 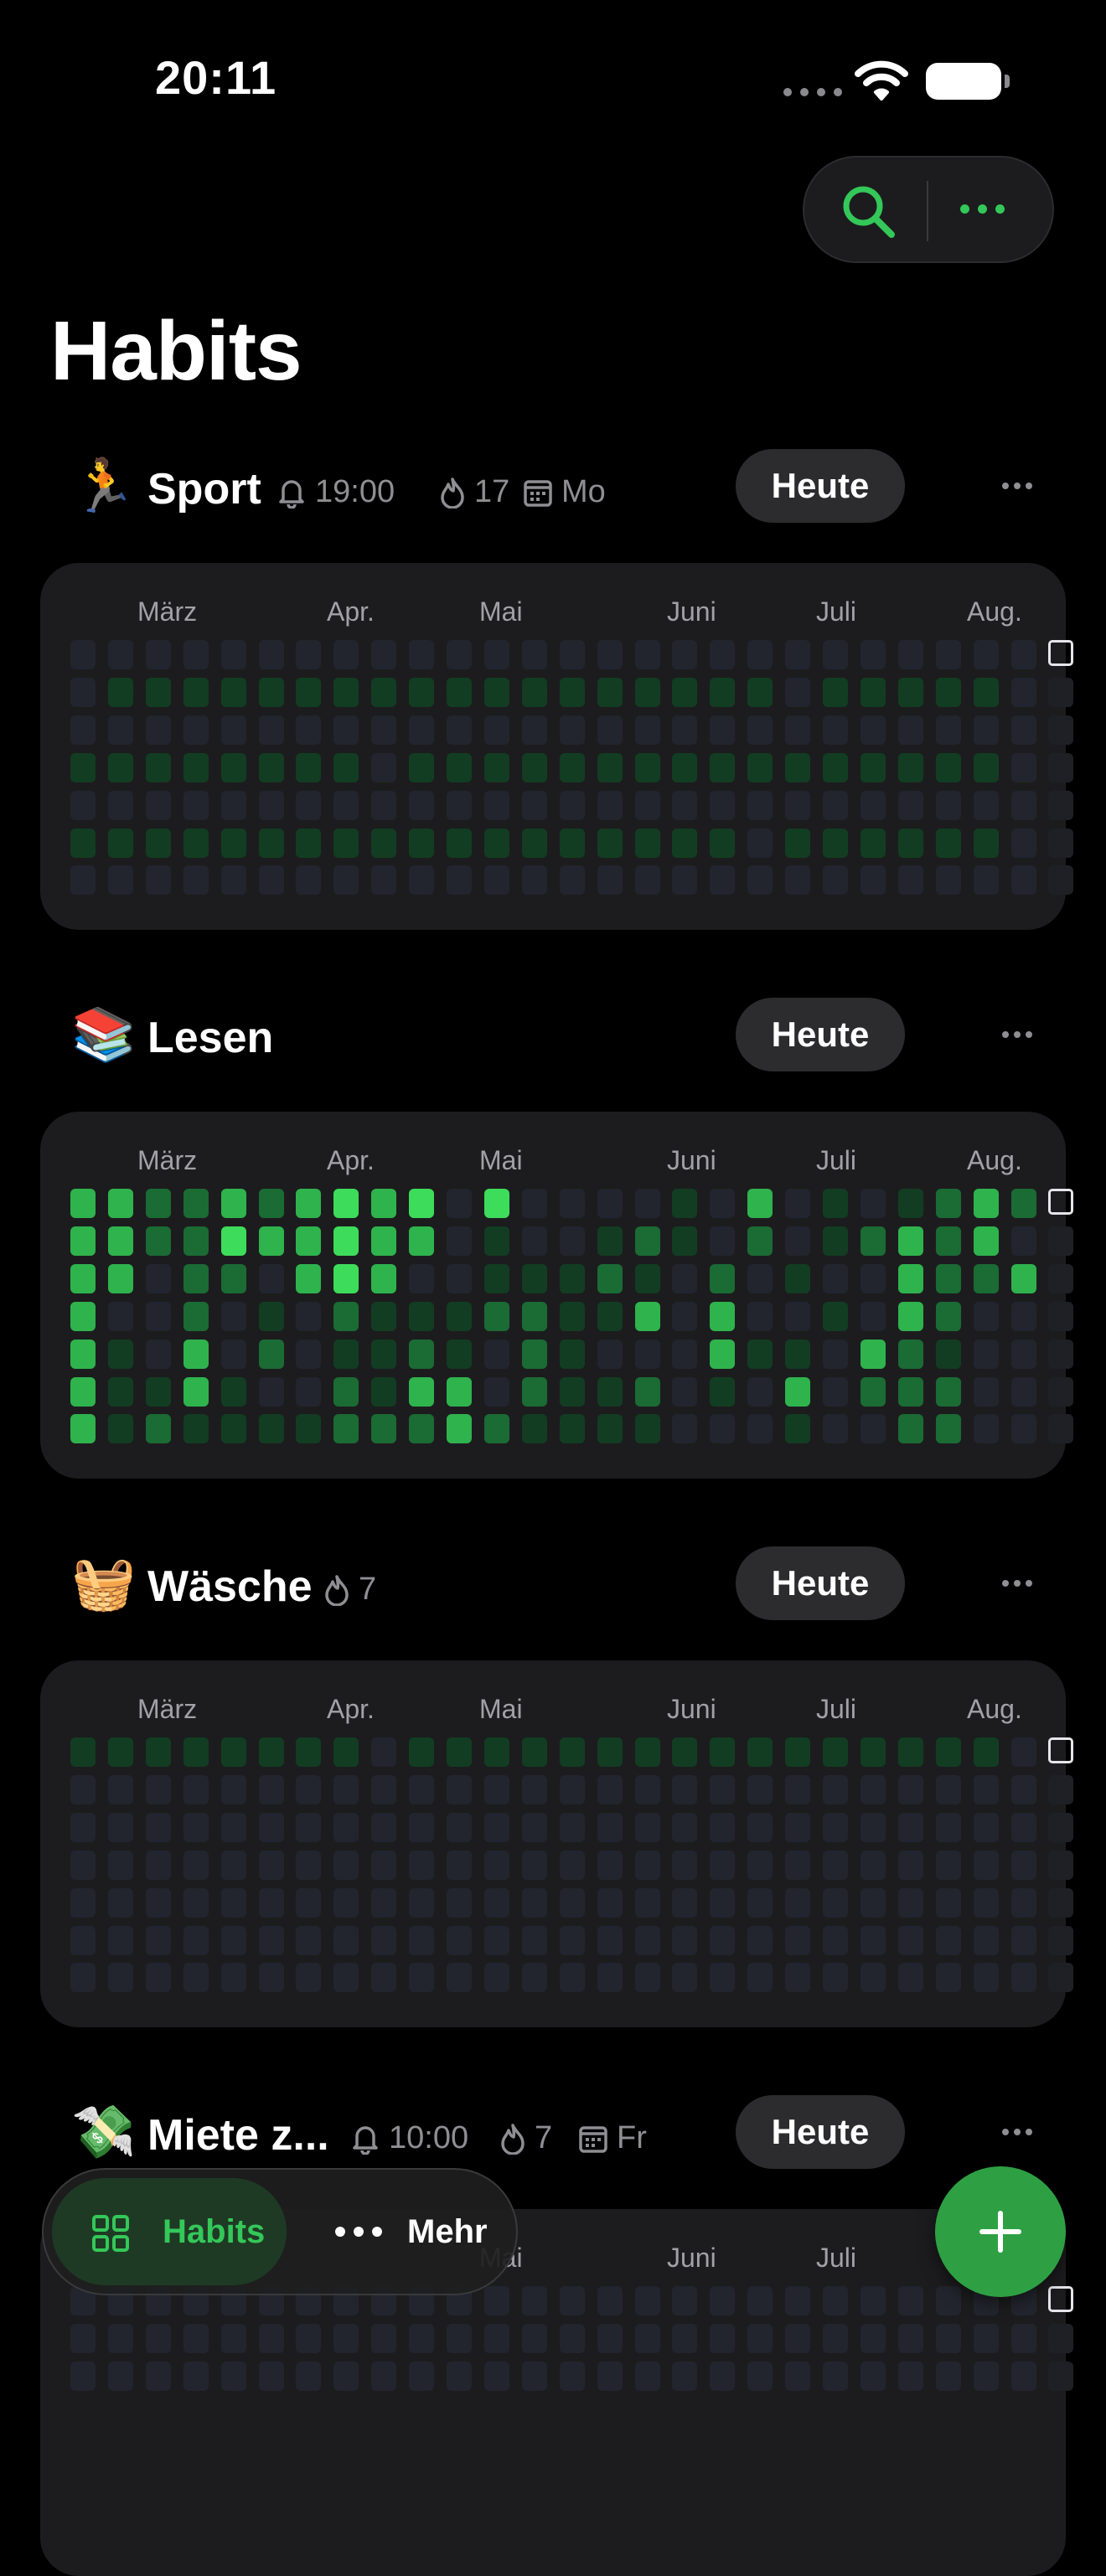 I want to click on pill-divider, so click(x=928, y=211).